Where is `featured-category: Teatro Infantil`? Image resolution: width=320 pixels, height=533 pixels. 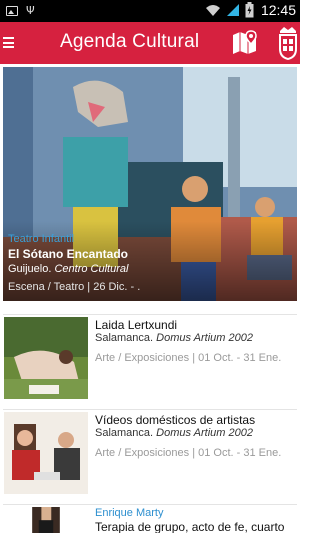 featured-category: Teatro Infantil is located at coordinates (41, 239).